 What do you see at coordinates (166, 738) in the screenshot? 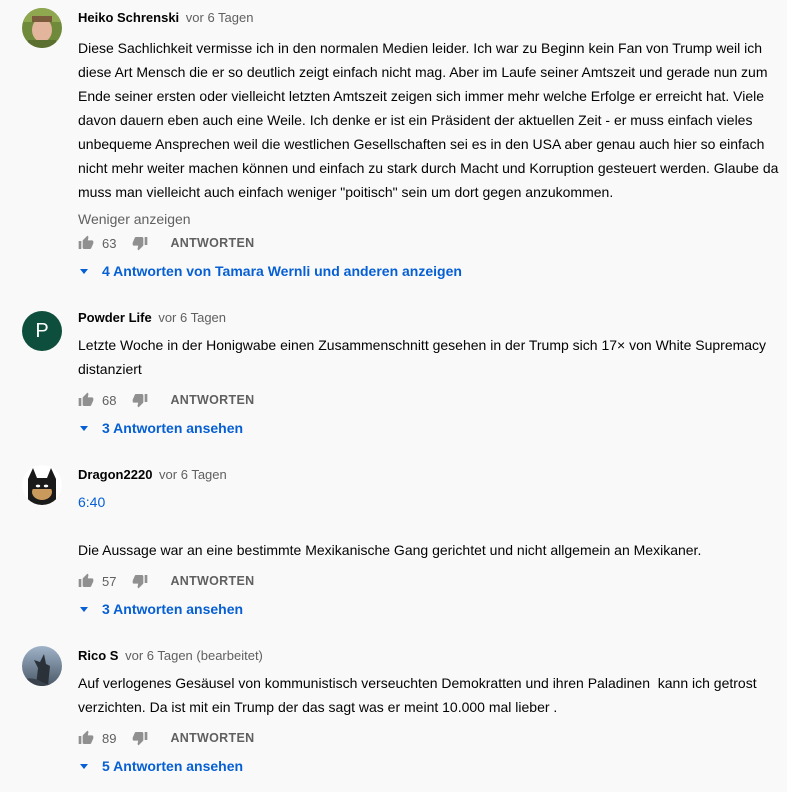
I see `comment-actions: 89 ANTWORTEN` at bounding box center [166, 738].